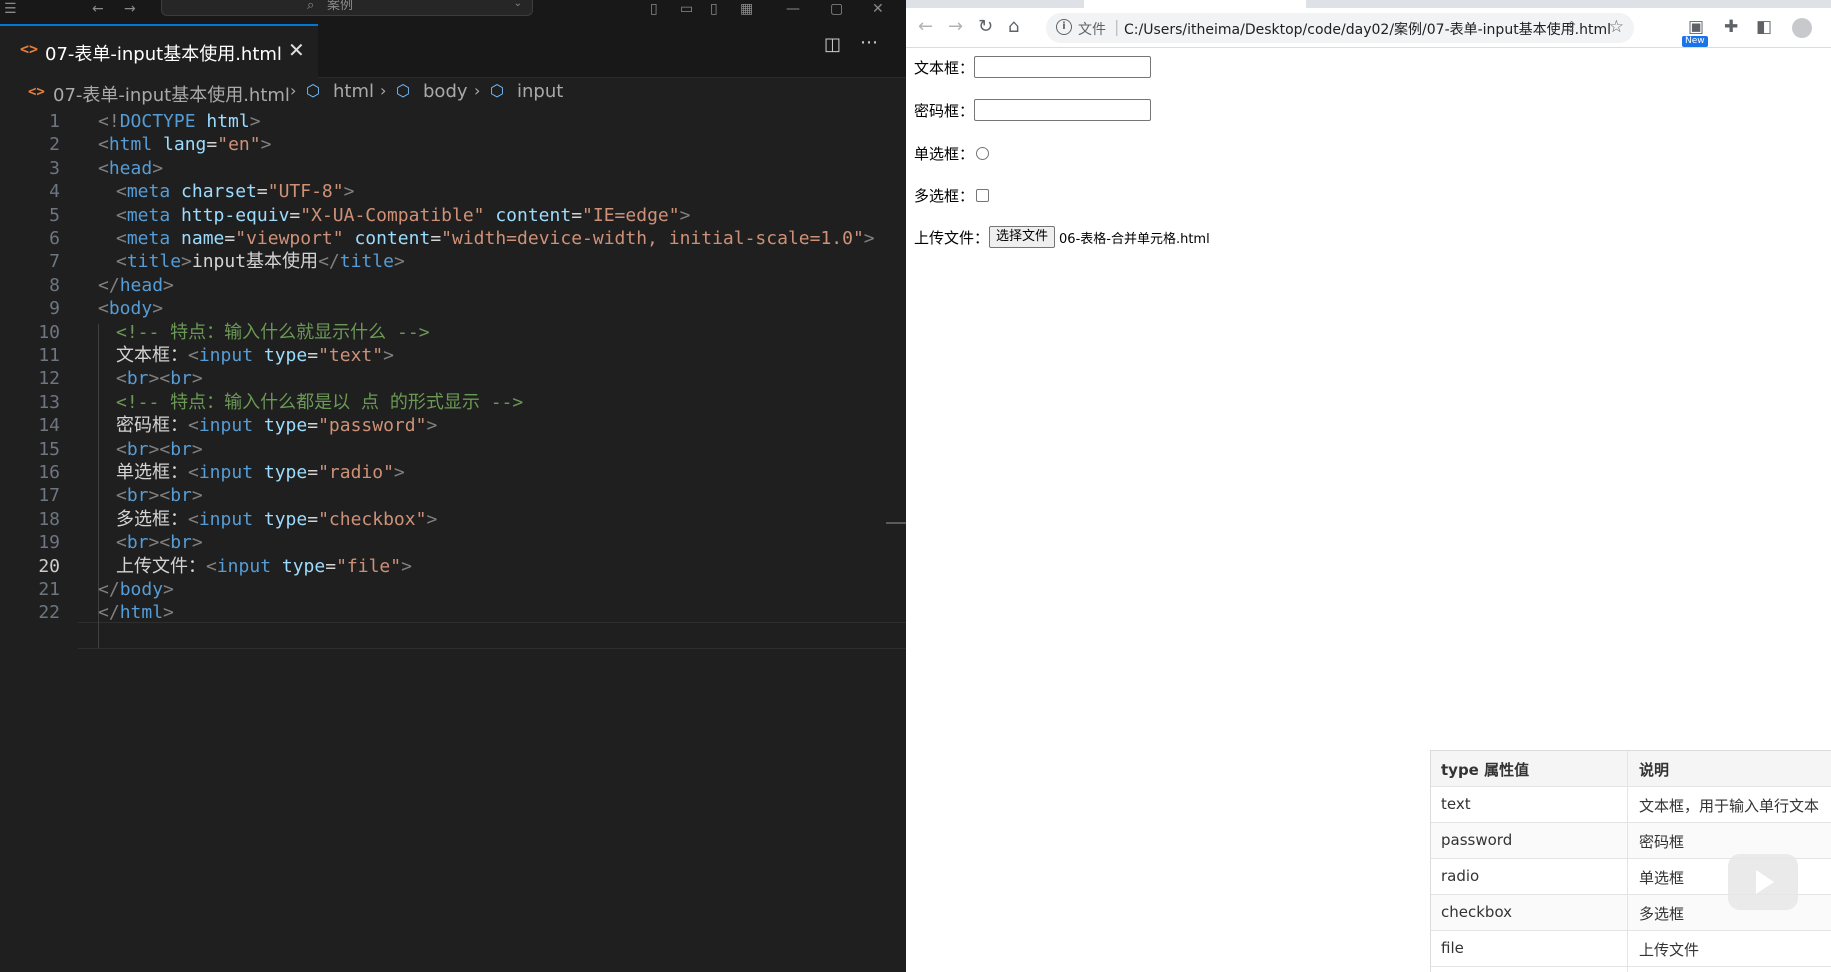  Describe the element at coordinates (1460, 876) in the screenshot. I see `table-cell: radio` at that location.